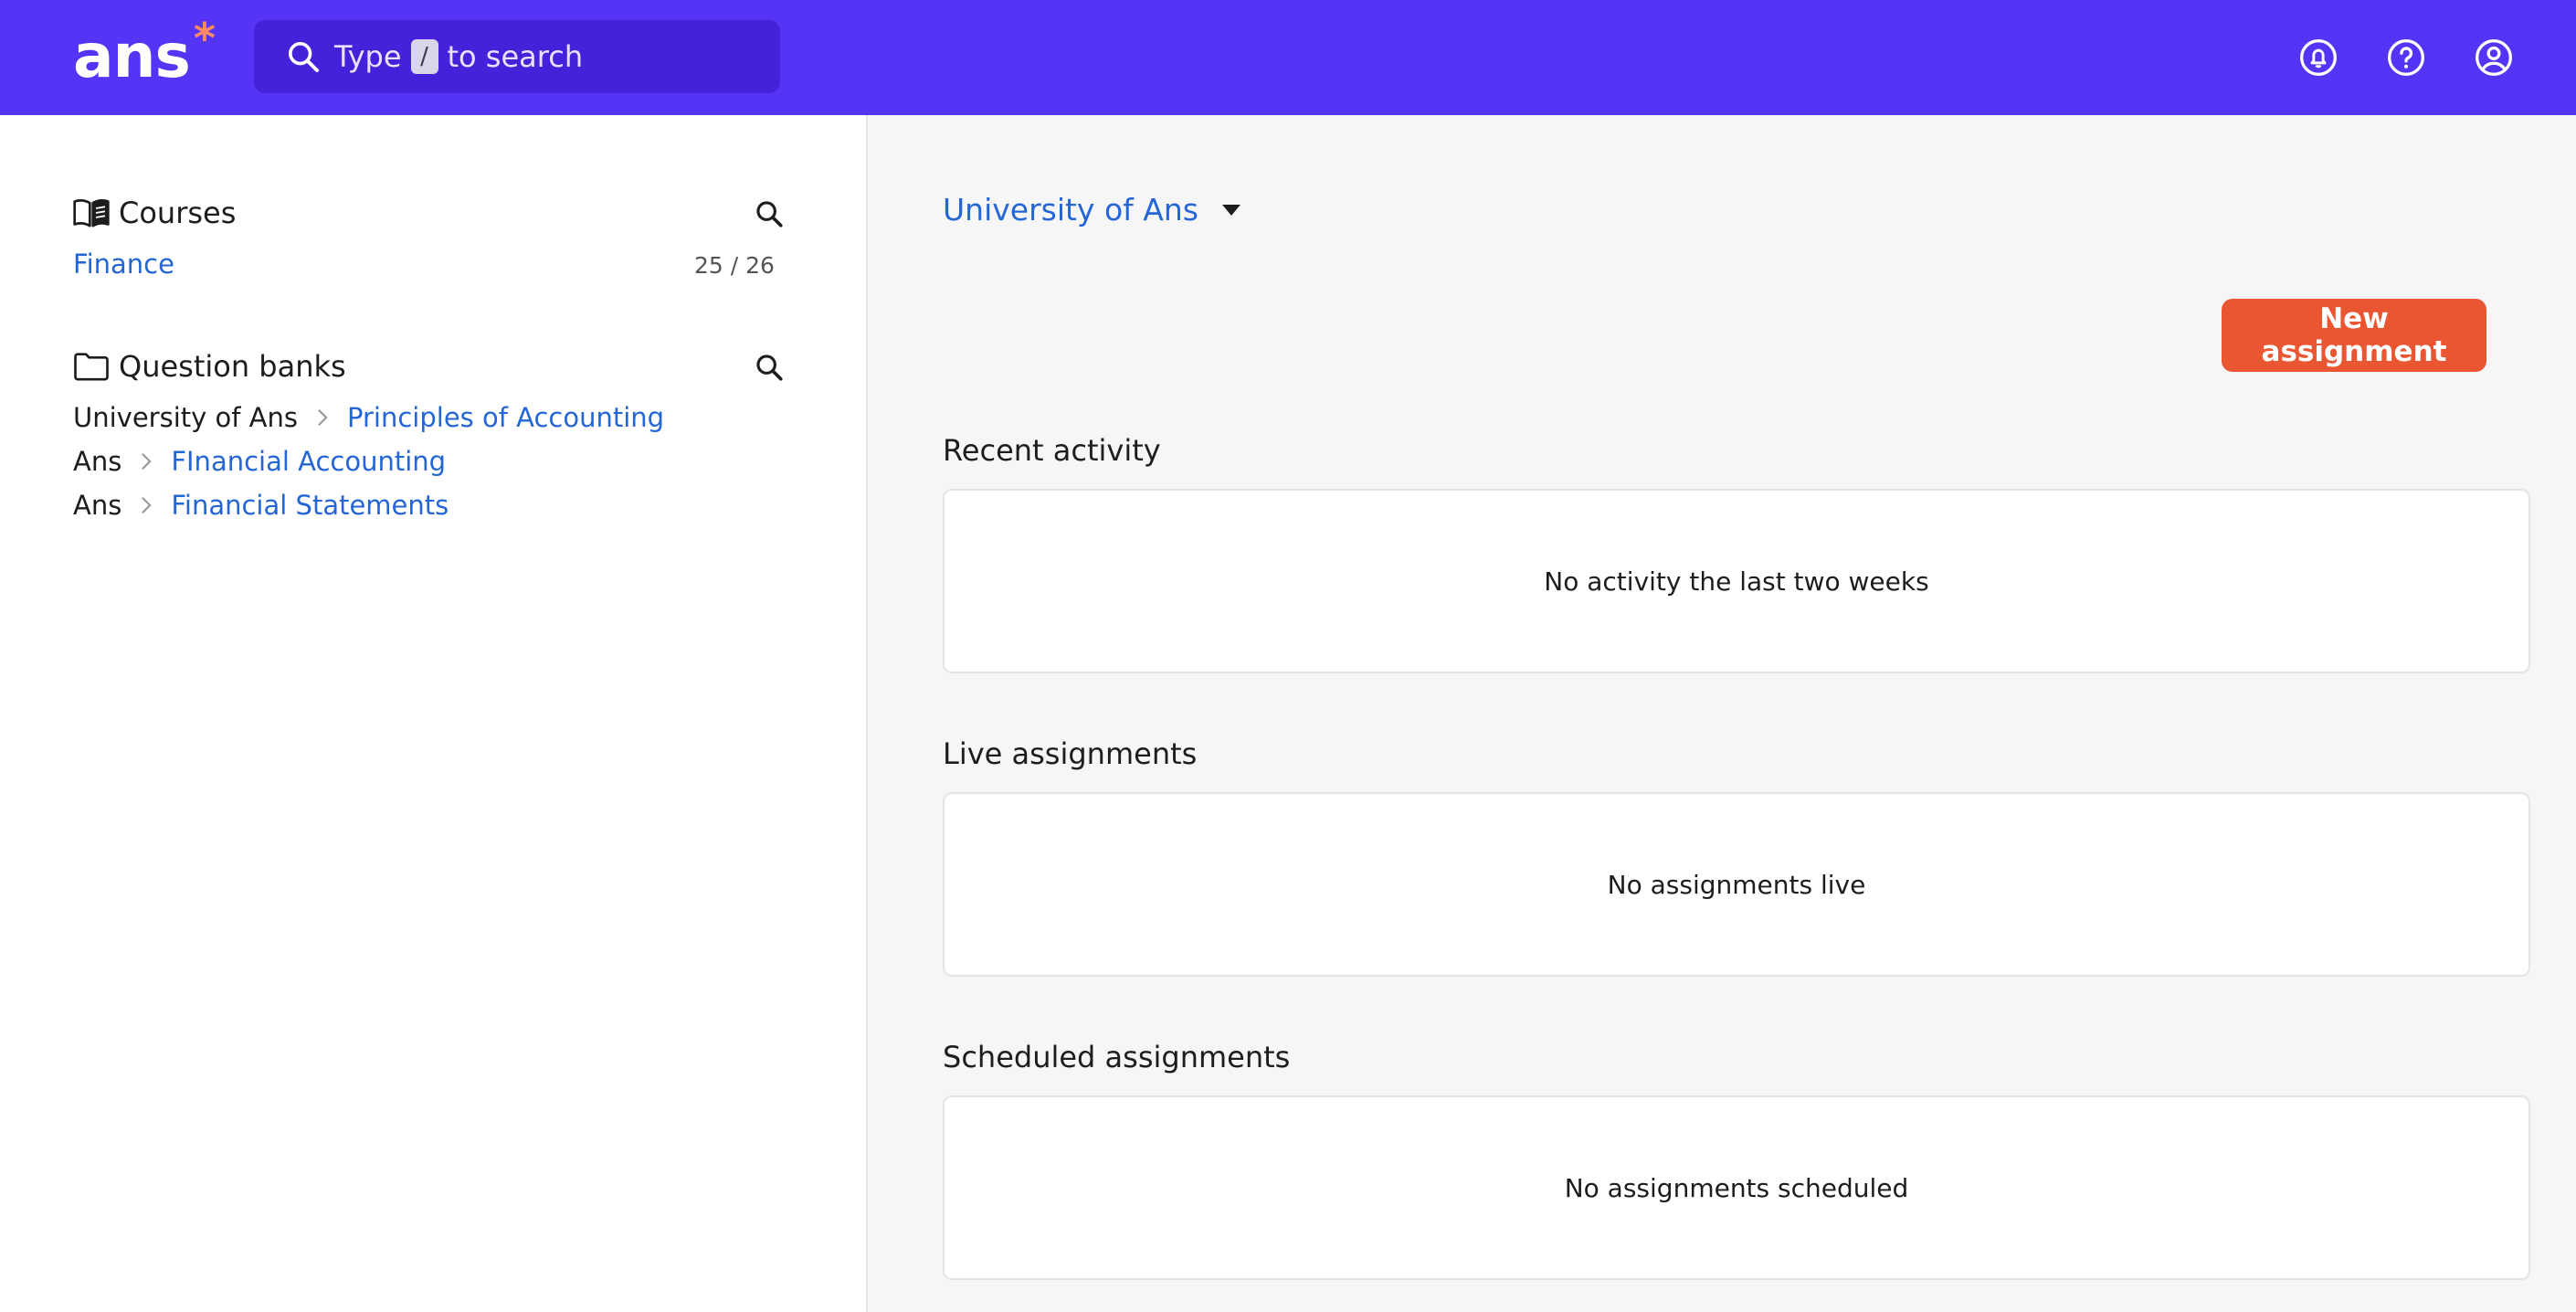  I want to click on question-banks-title: Question banks, so click(233, 366).